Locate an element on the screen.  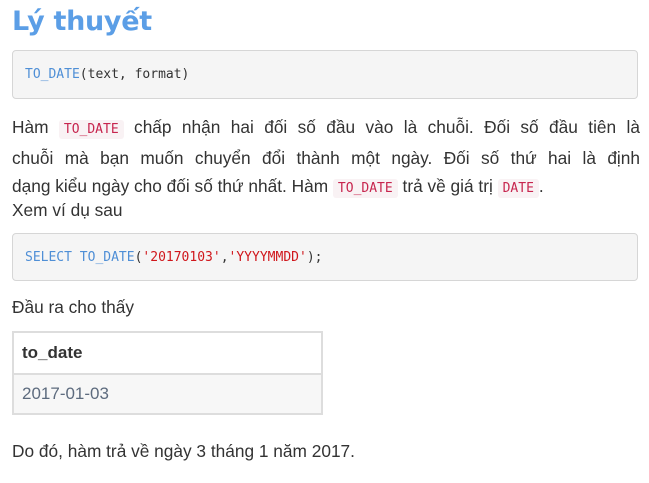
section-heading: Lý thuyết is located at coordinates (82, 21).